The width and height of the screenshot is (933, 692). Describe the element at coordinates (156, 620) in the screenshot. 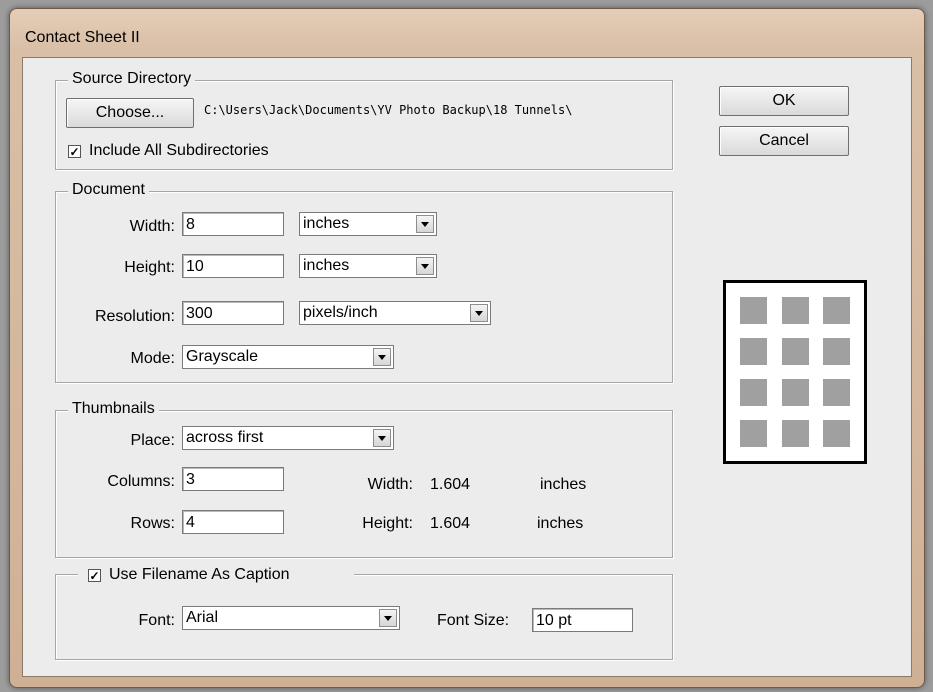

I see `font-label: Font:` at that location.